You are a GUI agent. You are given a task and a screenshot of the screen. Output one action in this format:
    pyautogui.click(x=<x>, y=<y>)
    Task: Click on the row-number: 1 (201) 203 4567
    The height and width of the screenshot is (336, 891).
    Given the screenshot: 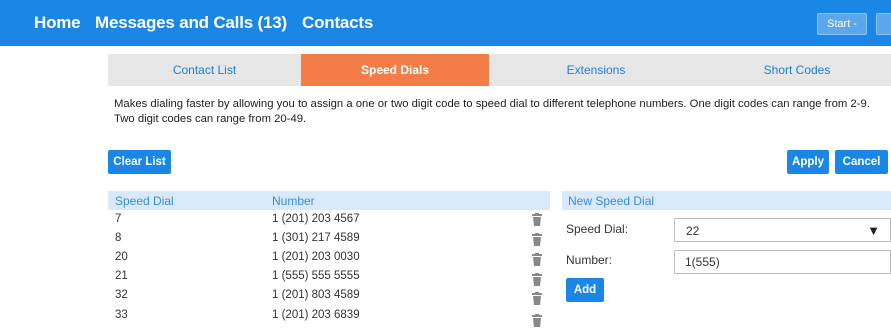 What is the action you would take?
    pyautogui.click(x=316, y=219)
    